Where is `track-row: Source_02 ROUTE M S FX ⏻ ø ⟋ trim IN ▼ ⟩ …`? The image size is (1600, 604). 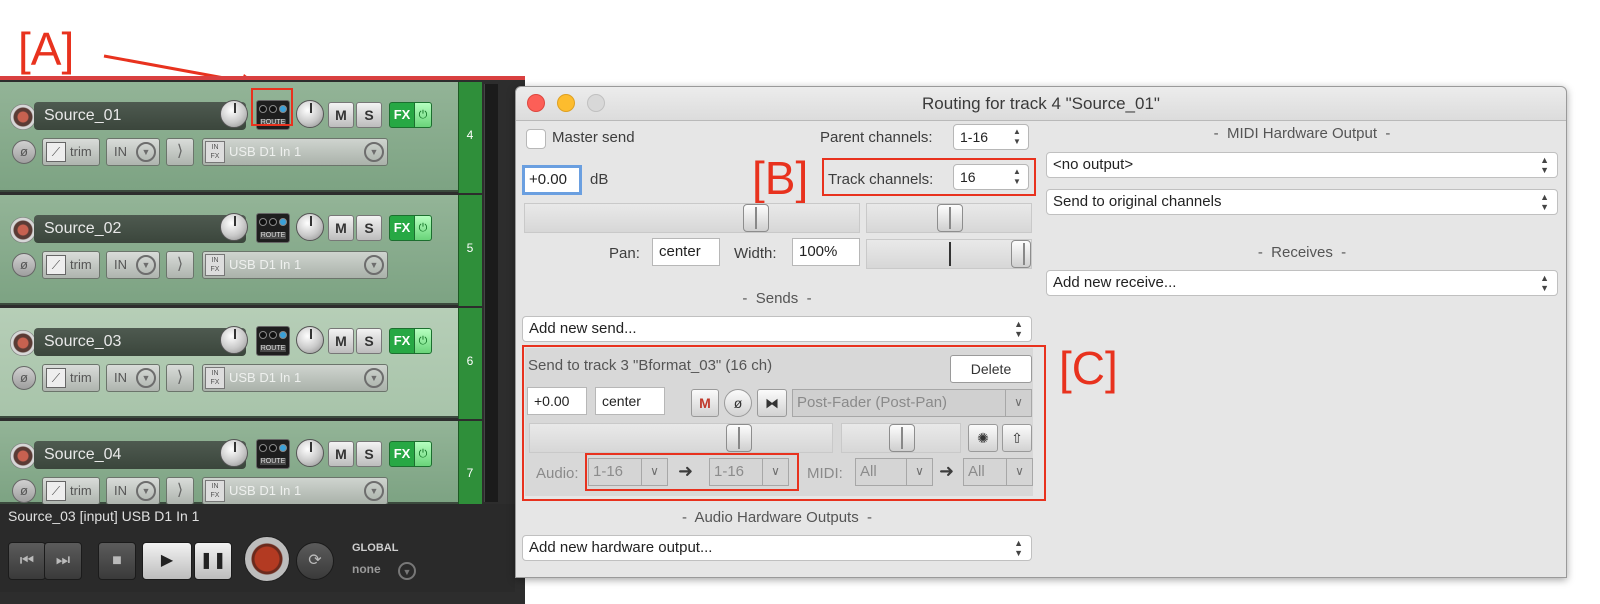 track-row: Source_02 ROUTE M S FX ⏻ ø ⟋ trim IN ▼ ⟩ … is located at coordinates (233, 250).